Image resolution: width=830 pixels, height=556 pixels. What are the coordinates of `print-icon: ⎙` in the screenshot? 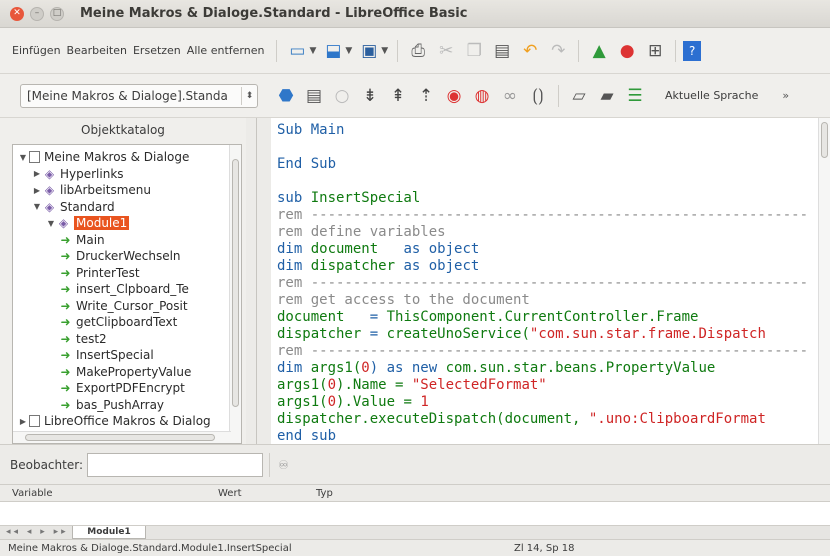 It's located at (418, 51).